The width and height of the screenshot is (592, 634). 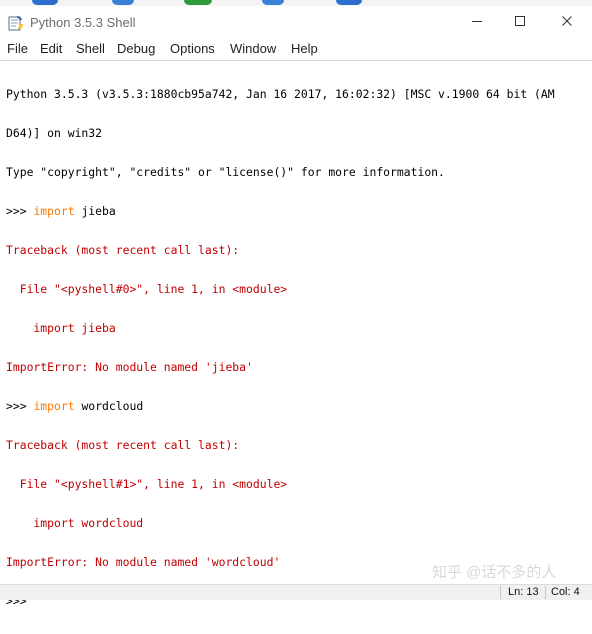 I want to click on status-bar: Ln: 13 Col: 4, so click(x=296, y=592).